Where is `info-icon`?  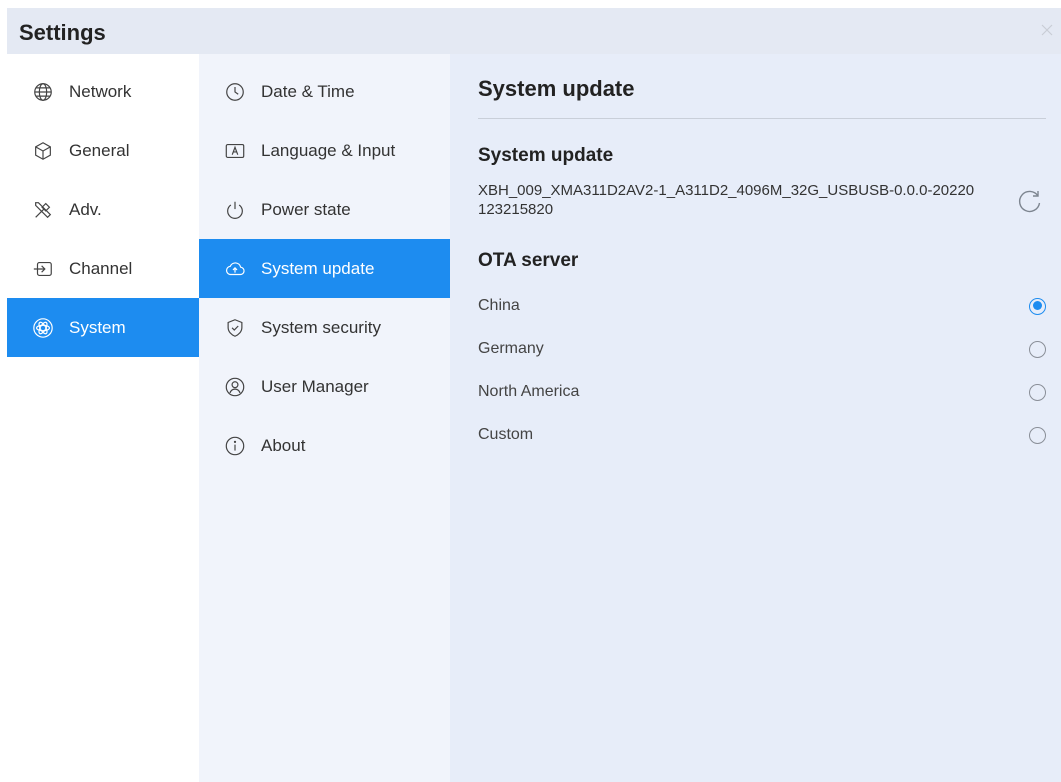
info-icon is located at coordinates (235, 446).